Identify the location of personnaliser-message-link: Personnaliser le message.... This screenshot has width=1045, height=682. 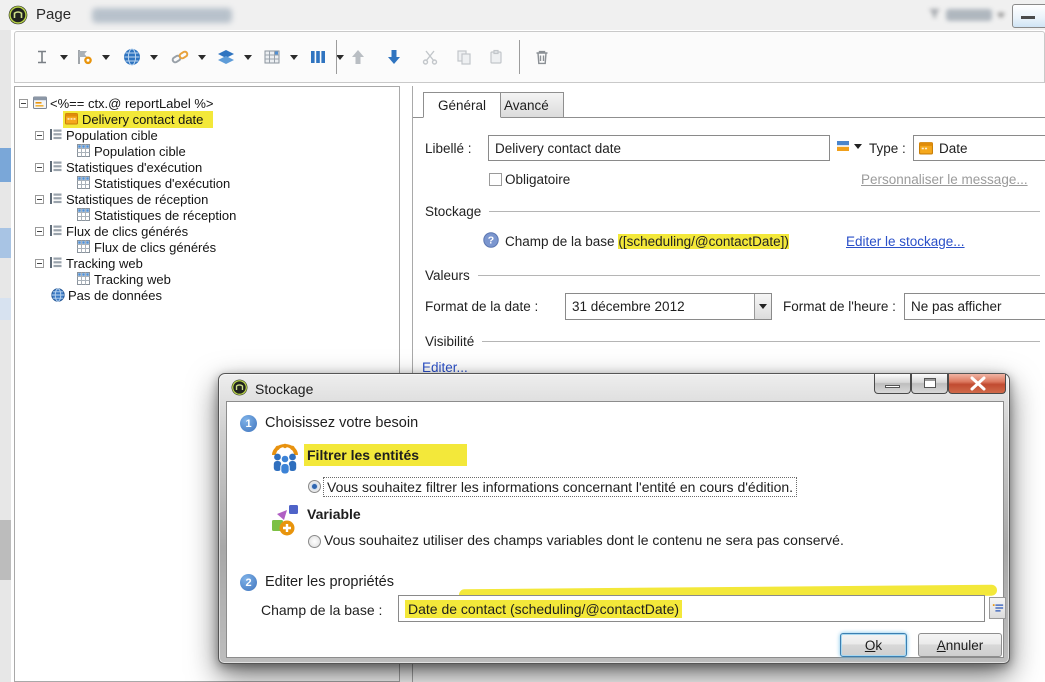
(944, 179).